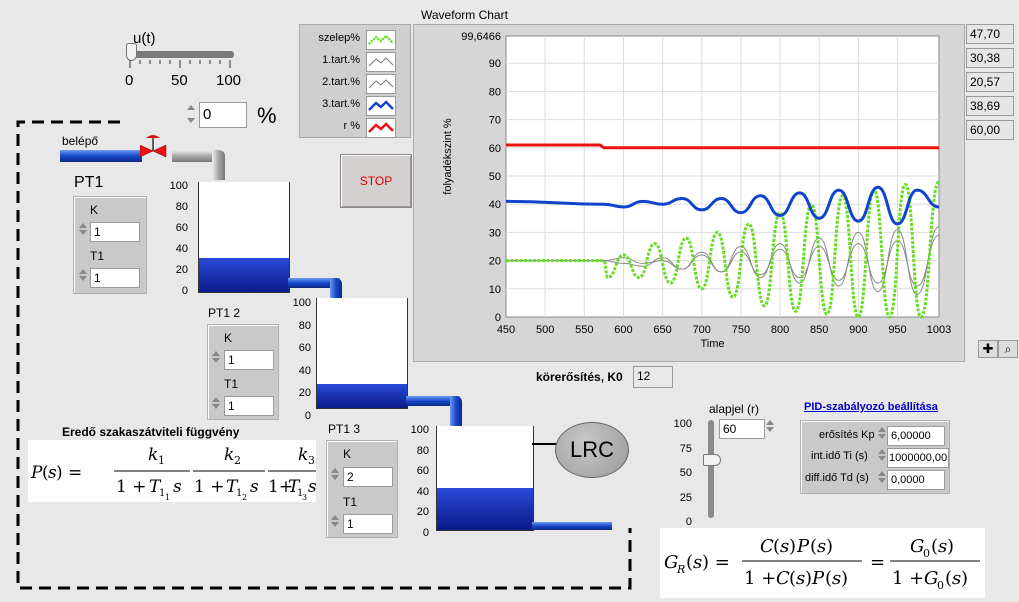  Describe the element at coordinates (115, 232) in the screenshot. I see `pt1-k-field: 1` at that location.